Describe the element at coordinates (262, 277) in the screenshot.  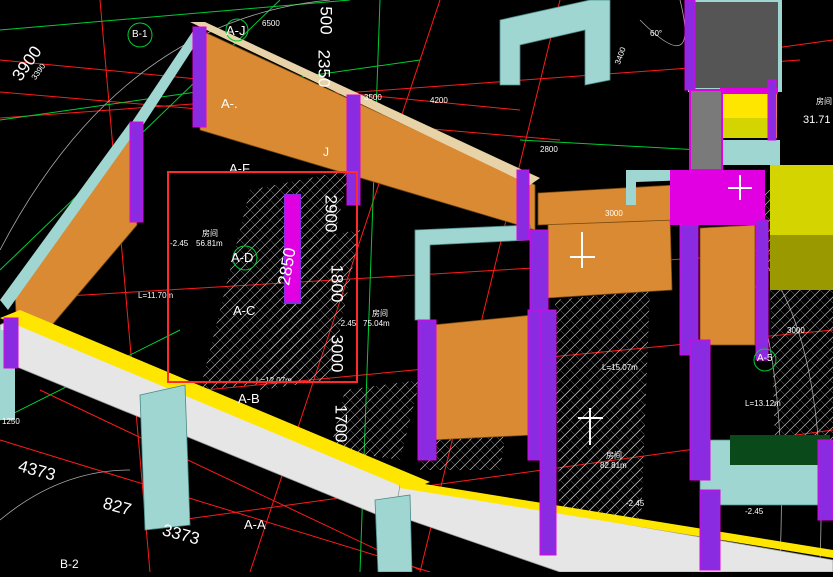
I see `selection-rectangle` at that location.